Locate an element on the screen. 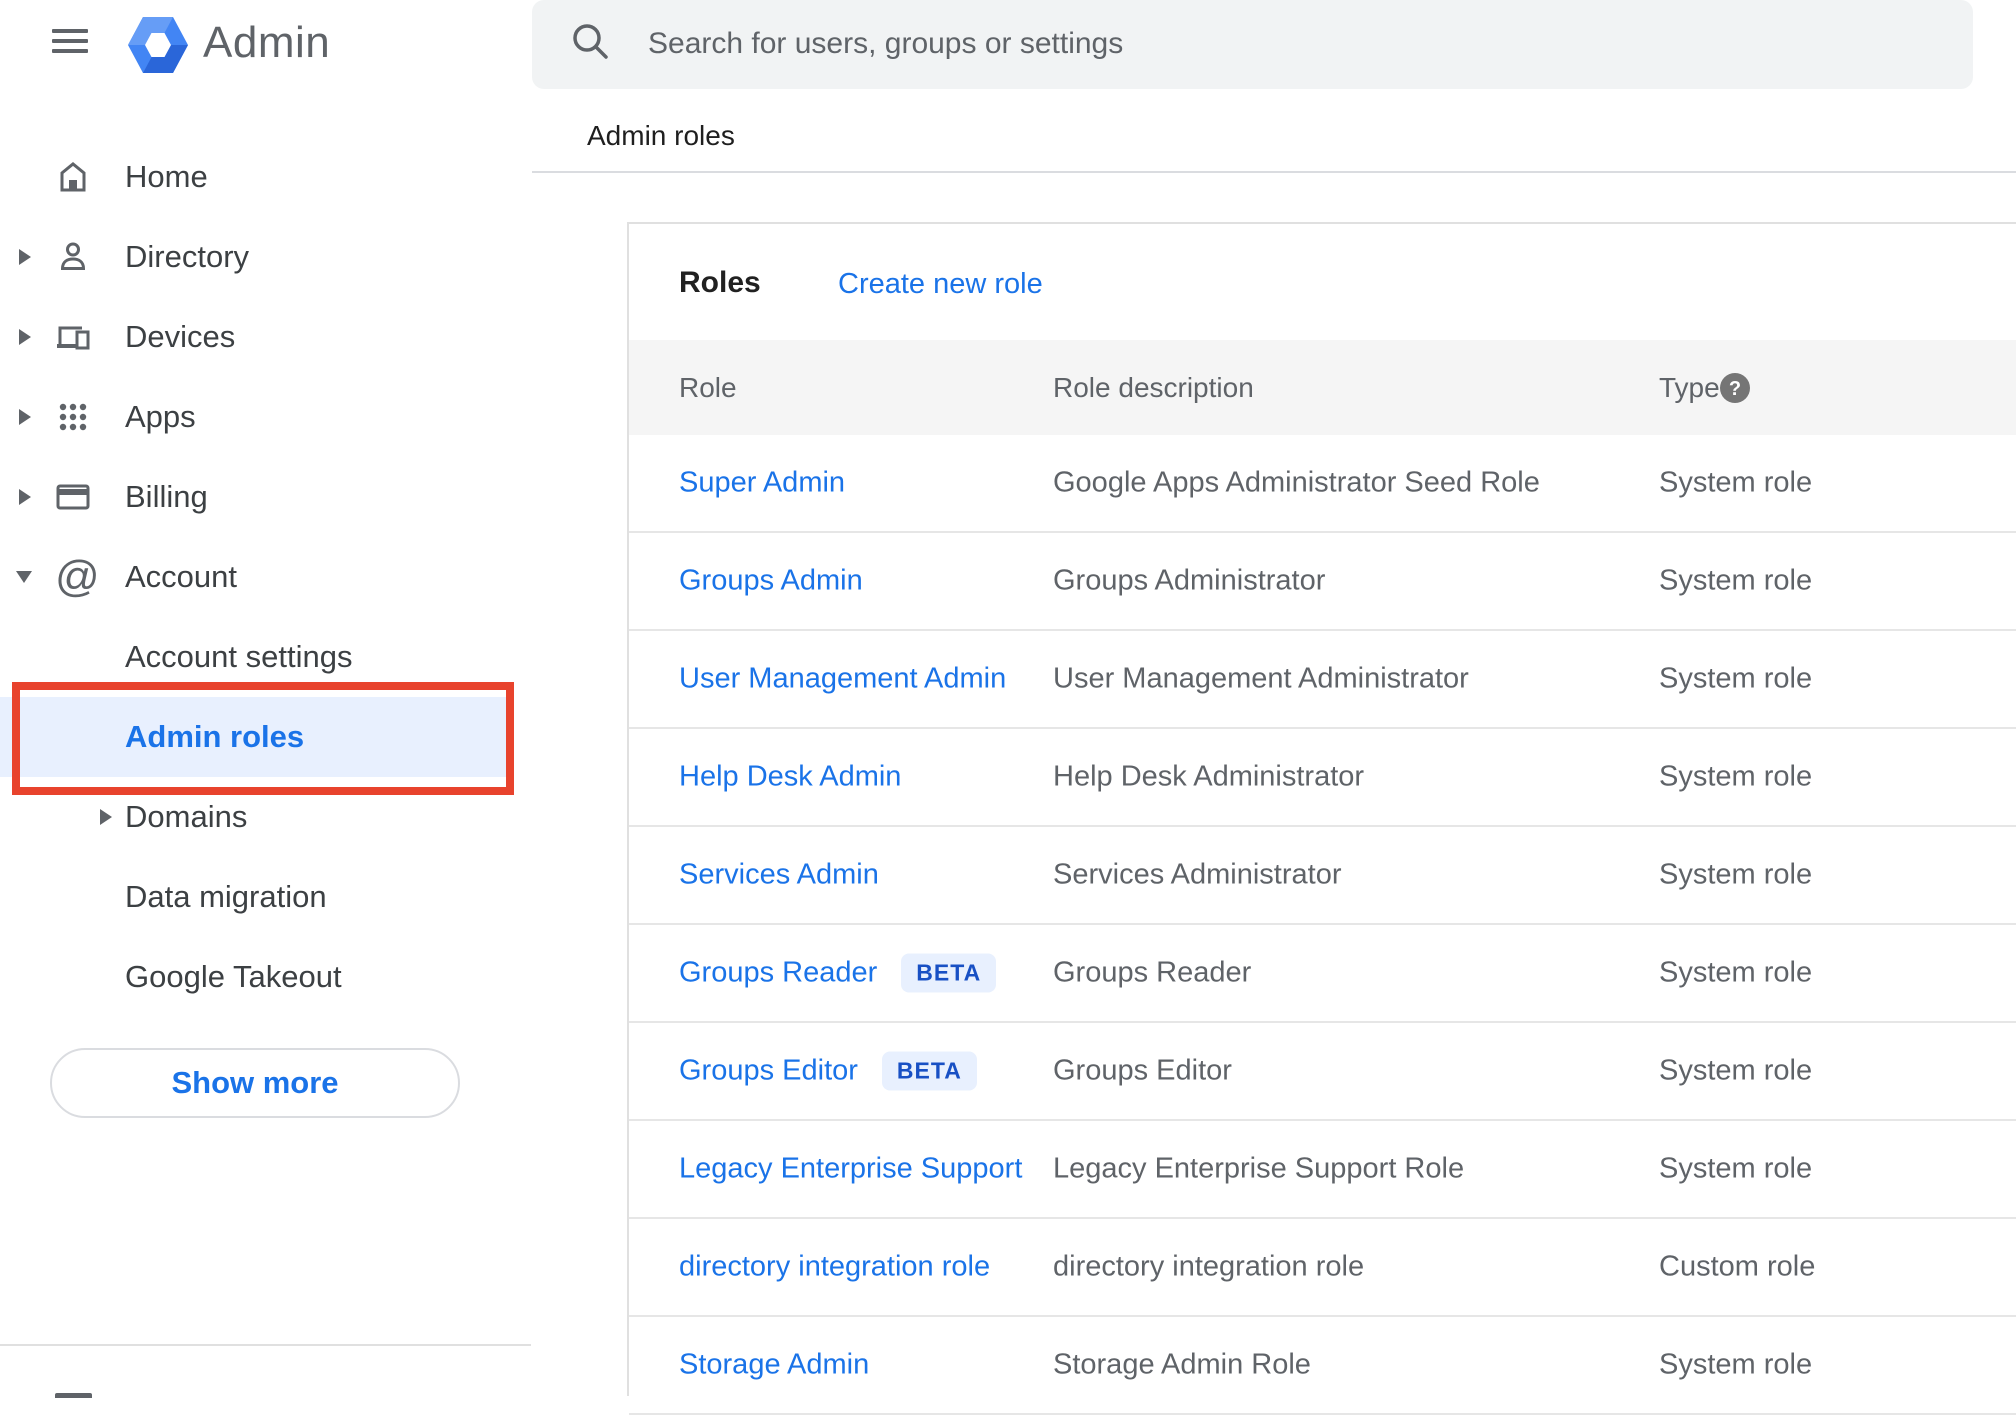  role-description: Groups Editor is located at coordinates (1142, 1070).